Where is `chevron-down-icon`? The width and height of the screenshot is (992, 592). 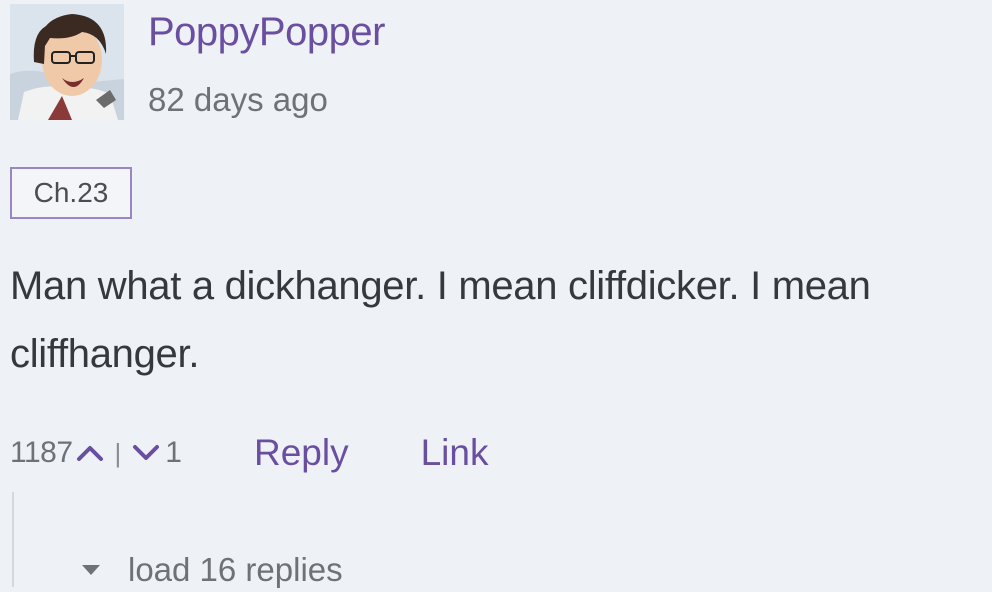 chevron-down-icon is located at coordinates (146, 452).